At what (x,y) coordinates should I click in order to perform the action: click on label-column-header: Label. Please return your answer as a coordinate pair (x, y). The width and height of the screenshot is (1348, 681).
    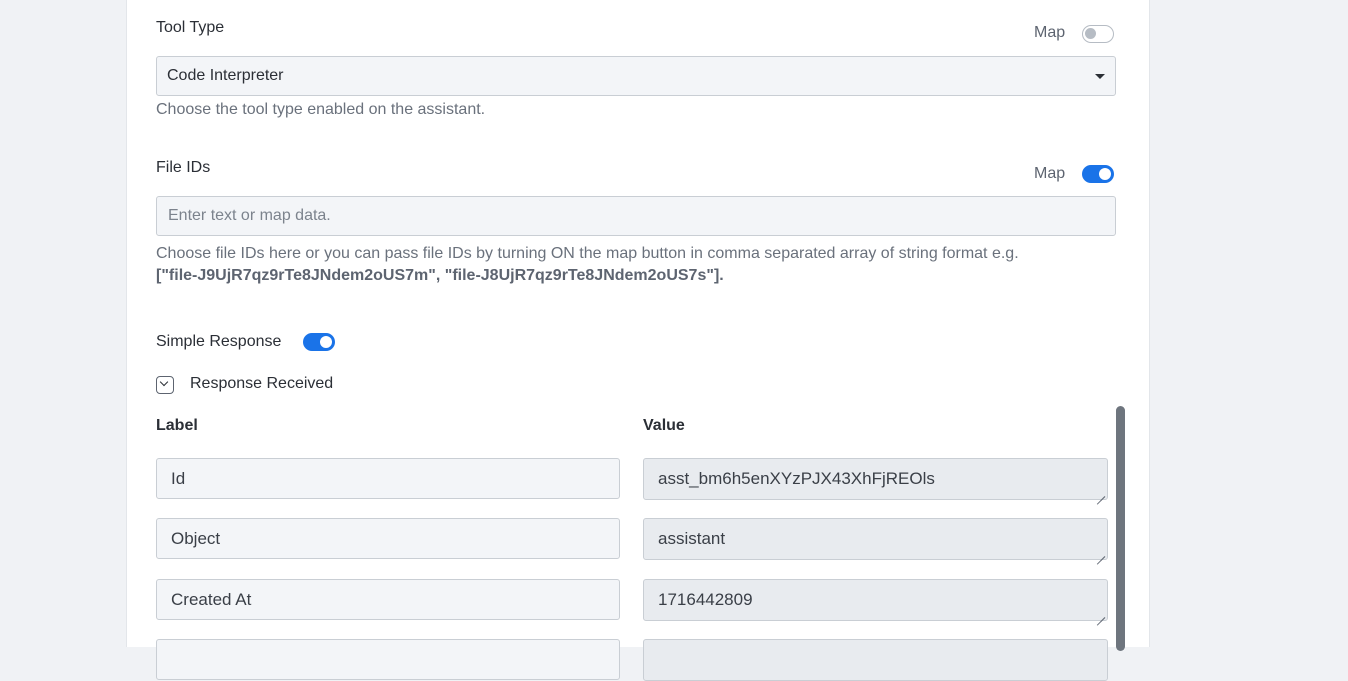
    Looking at the image, I should click on (177, 425).